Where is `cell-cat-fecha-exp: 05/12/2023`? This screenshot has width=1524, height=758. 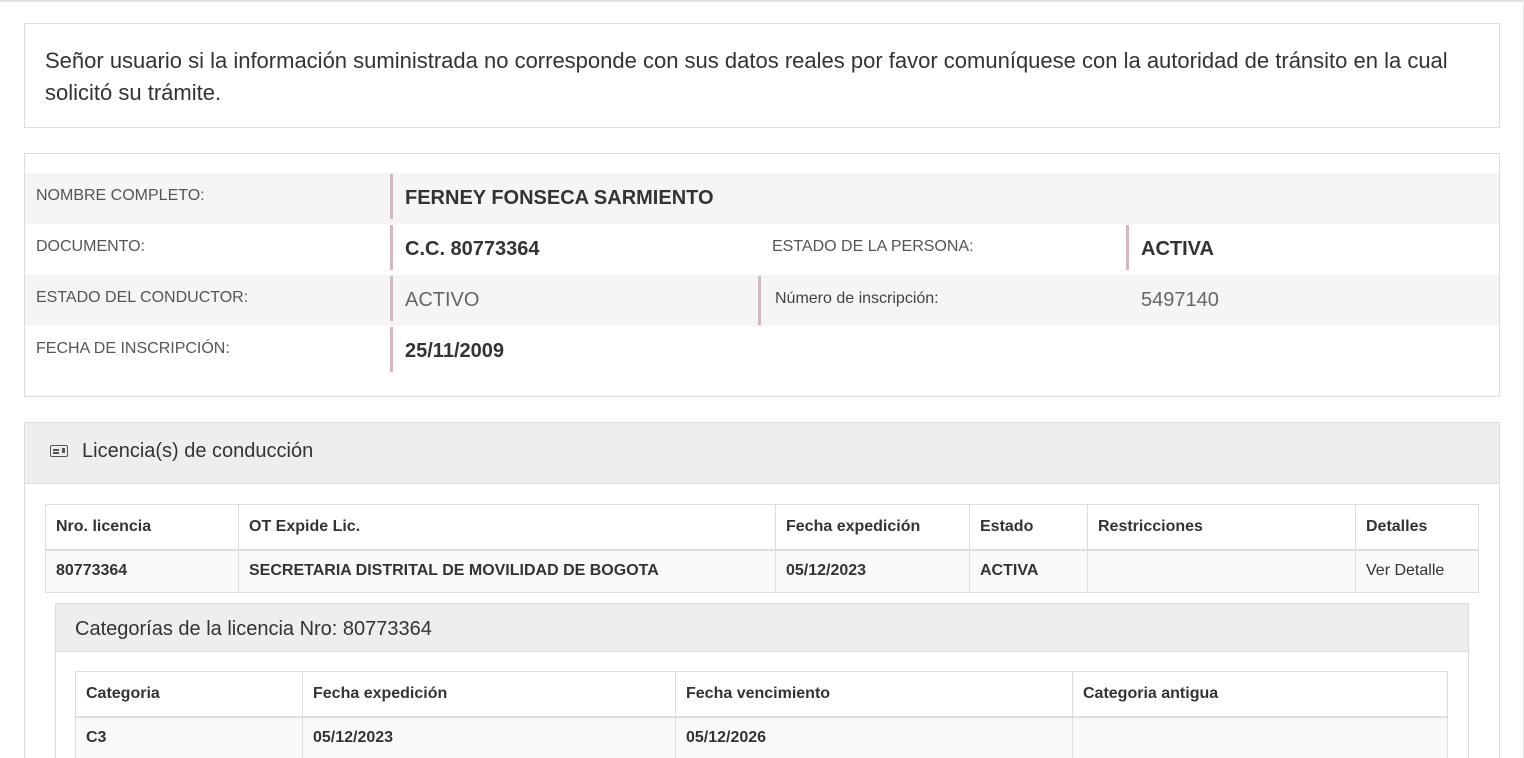
cell-cat-fecha-exp: 05/12/2023 is located at coordinates (489, 737).